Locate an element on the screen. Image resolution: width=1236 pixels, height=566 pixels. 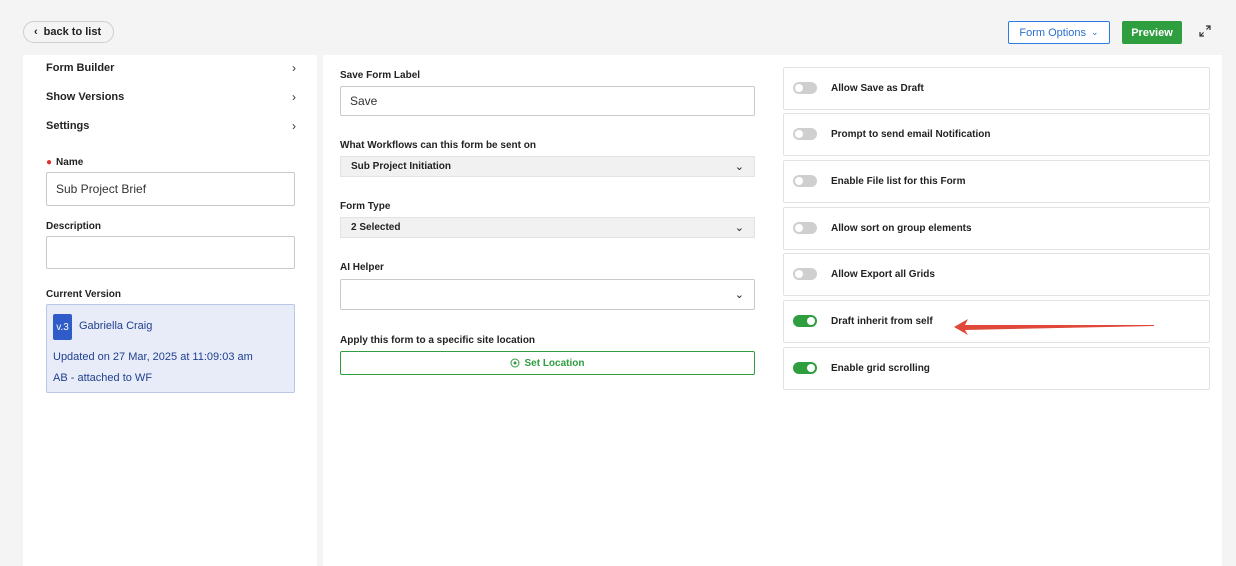
toggle-row-email-notification: Prompt to send email Notification is located at coordinates (996, 134).